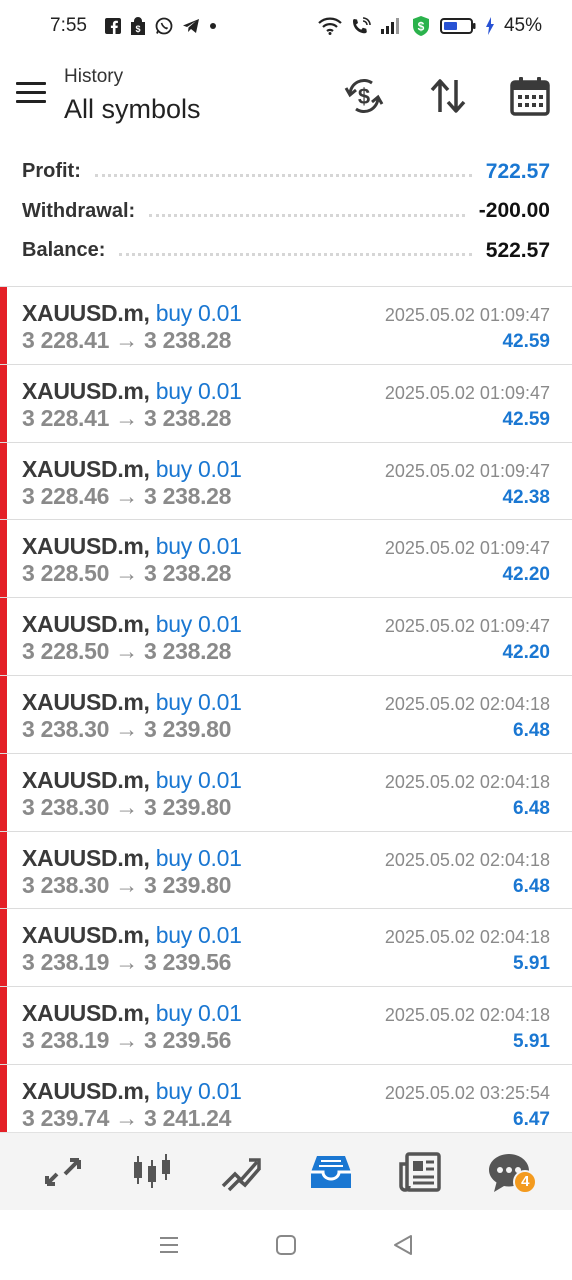  Describe the element at coordinates (526, 575) in the screenshot. I see `trade-profit: 42.20` at that location.